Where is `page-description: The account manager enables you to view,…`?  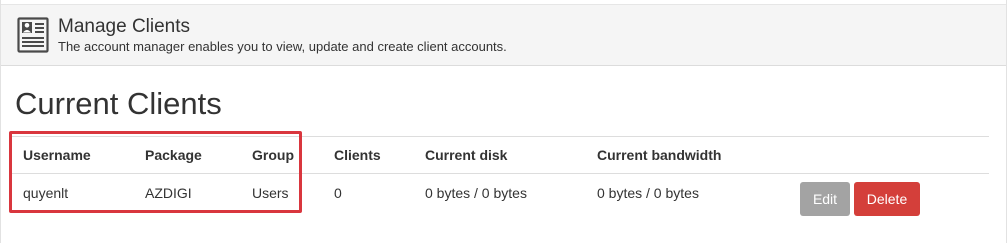
page-description: The account manager enables you to view,… is located at coordinates (282, 46).